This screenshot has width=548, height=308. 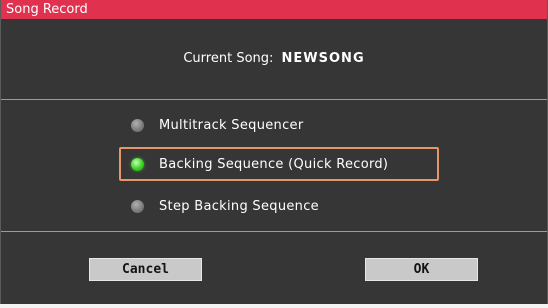 What do you see at coordinates (137, 164) in the screenshot?
I see `radio-button-selected` at bounding box center [137, 164].